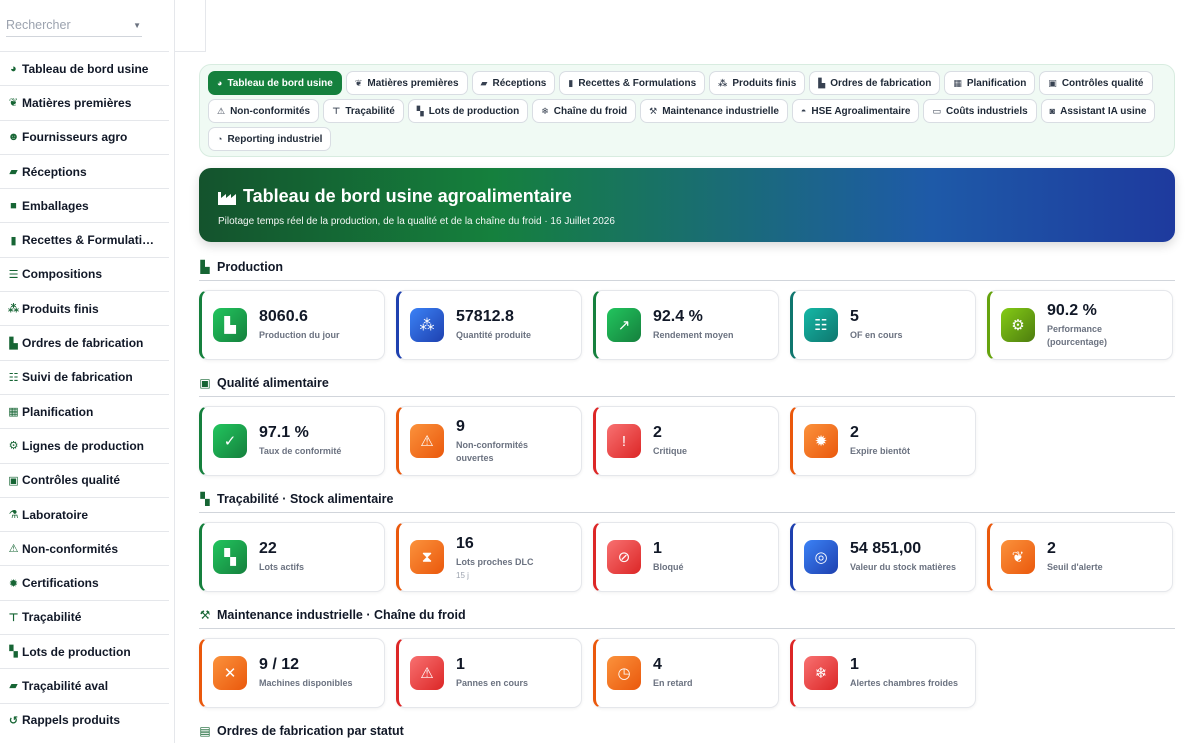 This screenshot has height=743, width=1200. Describe the element at coordinates (495, 561) in the screenshot. I see `kpi-label: Lots proches DLC` at that location.